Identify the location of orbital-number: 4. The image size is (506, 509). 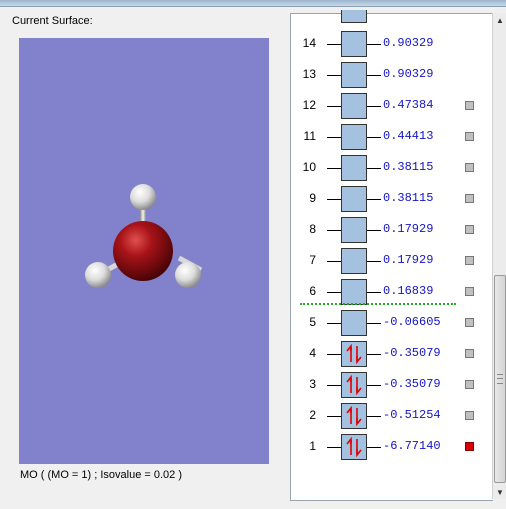
(312, 353).